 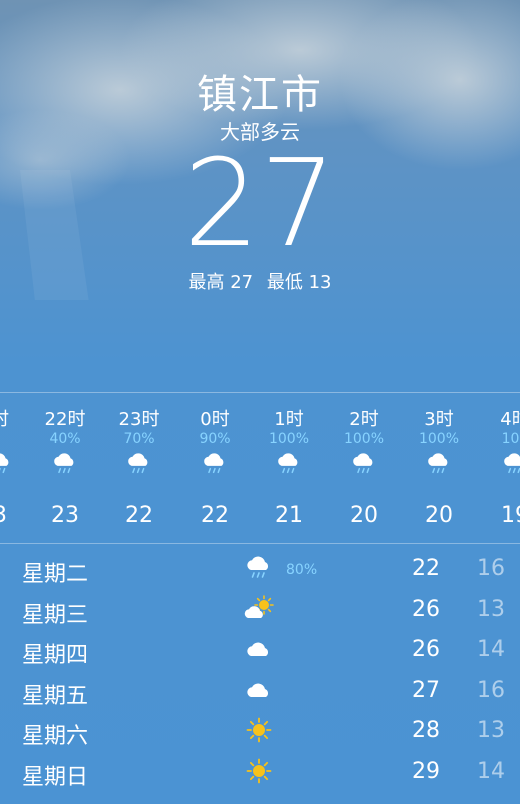 I want to click on day-name: 星期日, so click(x=55, y=777).